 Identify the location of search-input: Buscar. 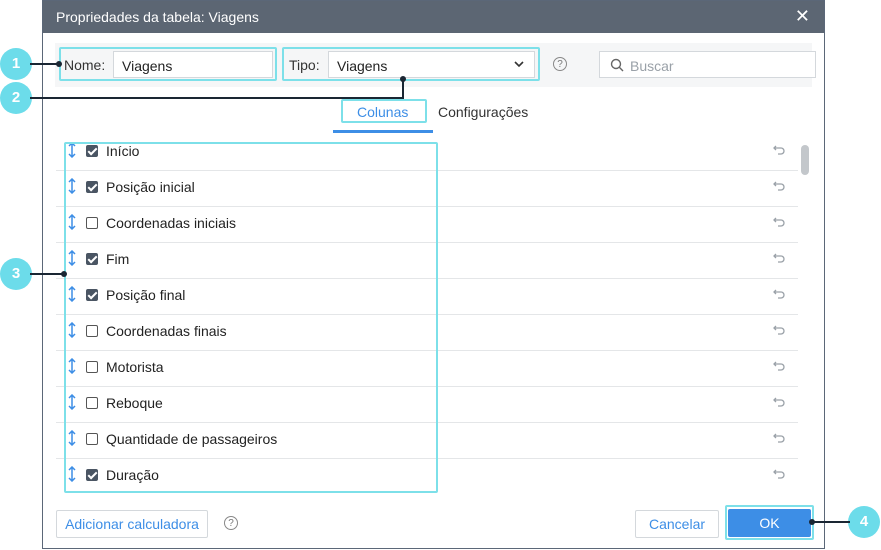
(707, 64).